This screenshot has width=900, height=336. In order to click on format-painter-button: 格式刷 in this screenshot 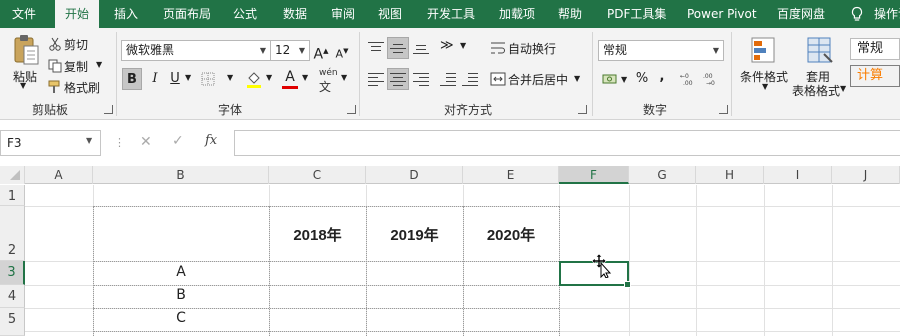, I will do `click(82, 87)`.